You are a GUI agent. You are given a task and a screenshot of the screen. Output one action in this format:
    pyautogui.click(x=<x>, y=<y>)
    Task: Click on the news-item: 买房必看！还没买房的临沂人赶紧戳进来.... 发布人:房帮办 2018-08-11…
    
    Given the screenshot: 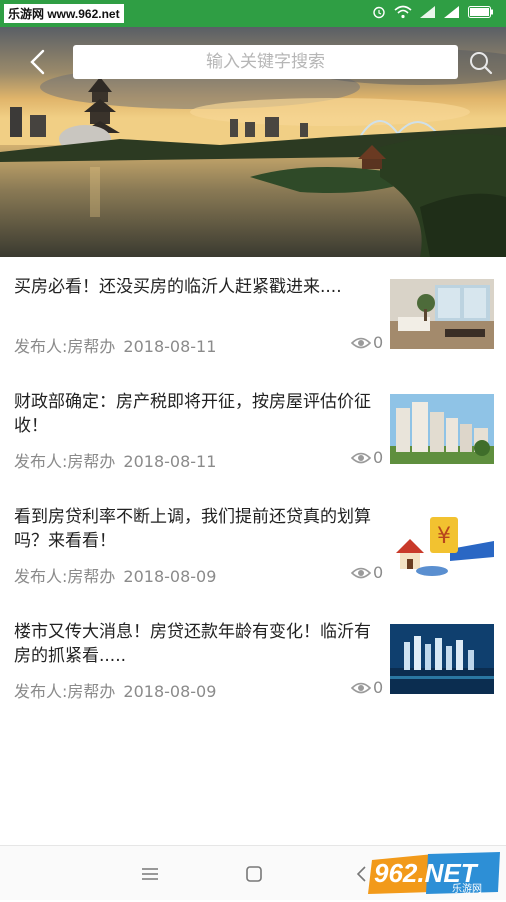 What is the action you would take?
    pyautogui.click(x=253, y=314)
    